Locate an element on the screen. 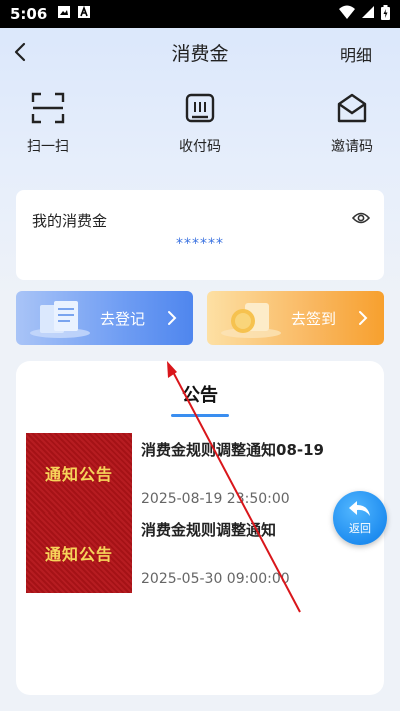 Image resolution: width=400 pixels, height=711 pixels. status-time: 5:06 is located at coordinates (29, 14).